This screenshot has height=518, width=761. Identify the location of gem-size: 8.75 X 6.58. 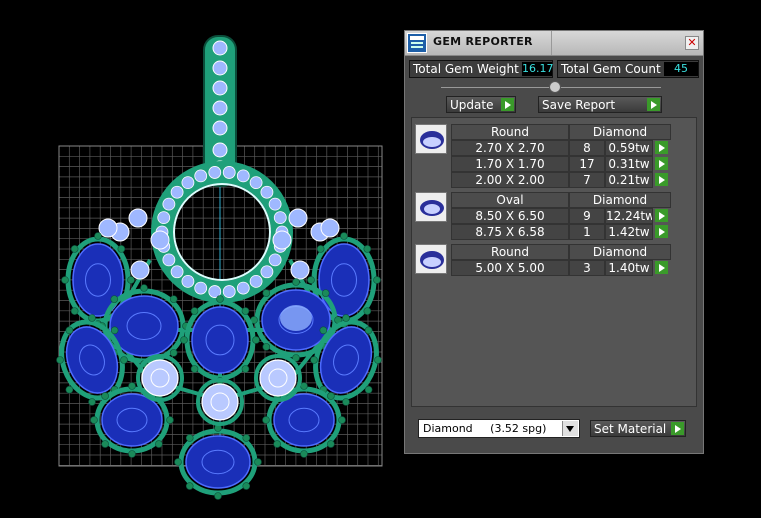
(510, 232).